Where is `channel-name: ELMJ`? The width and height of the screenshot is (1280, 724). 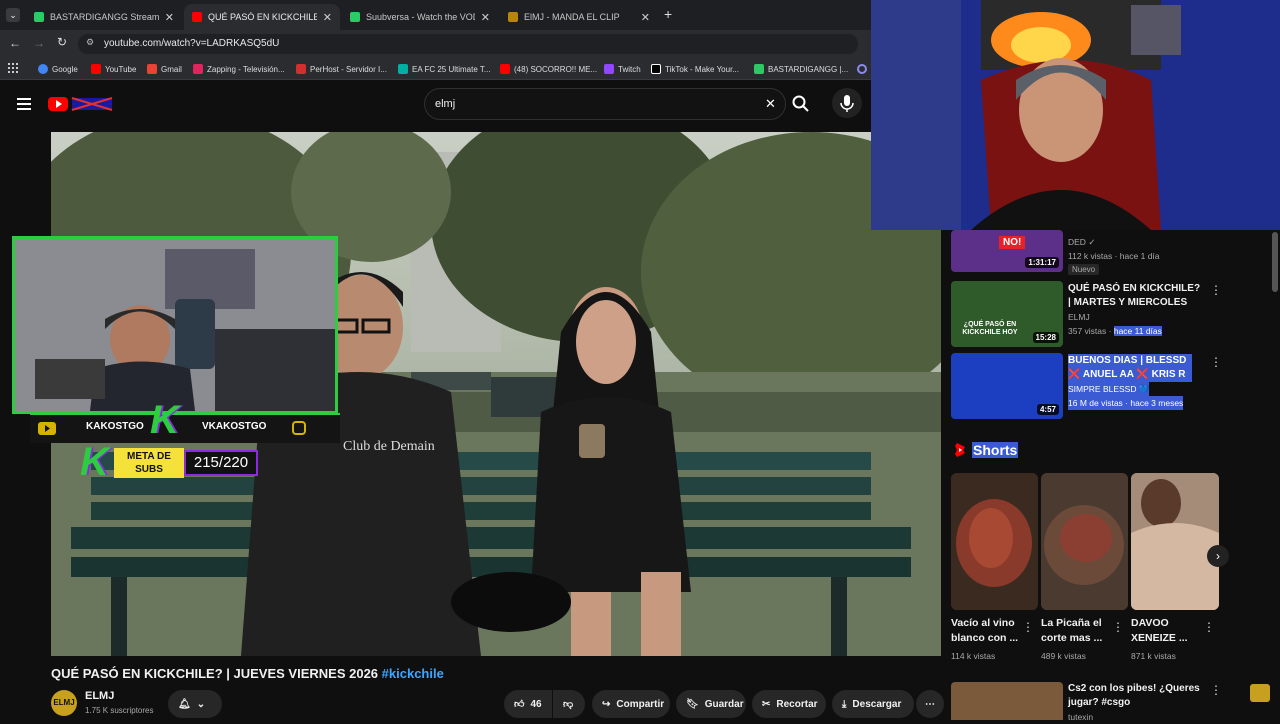
channel-name: ELMJ is located at coordinates (99, 696).